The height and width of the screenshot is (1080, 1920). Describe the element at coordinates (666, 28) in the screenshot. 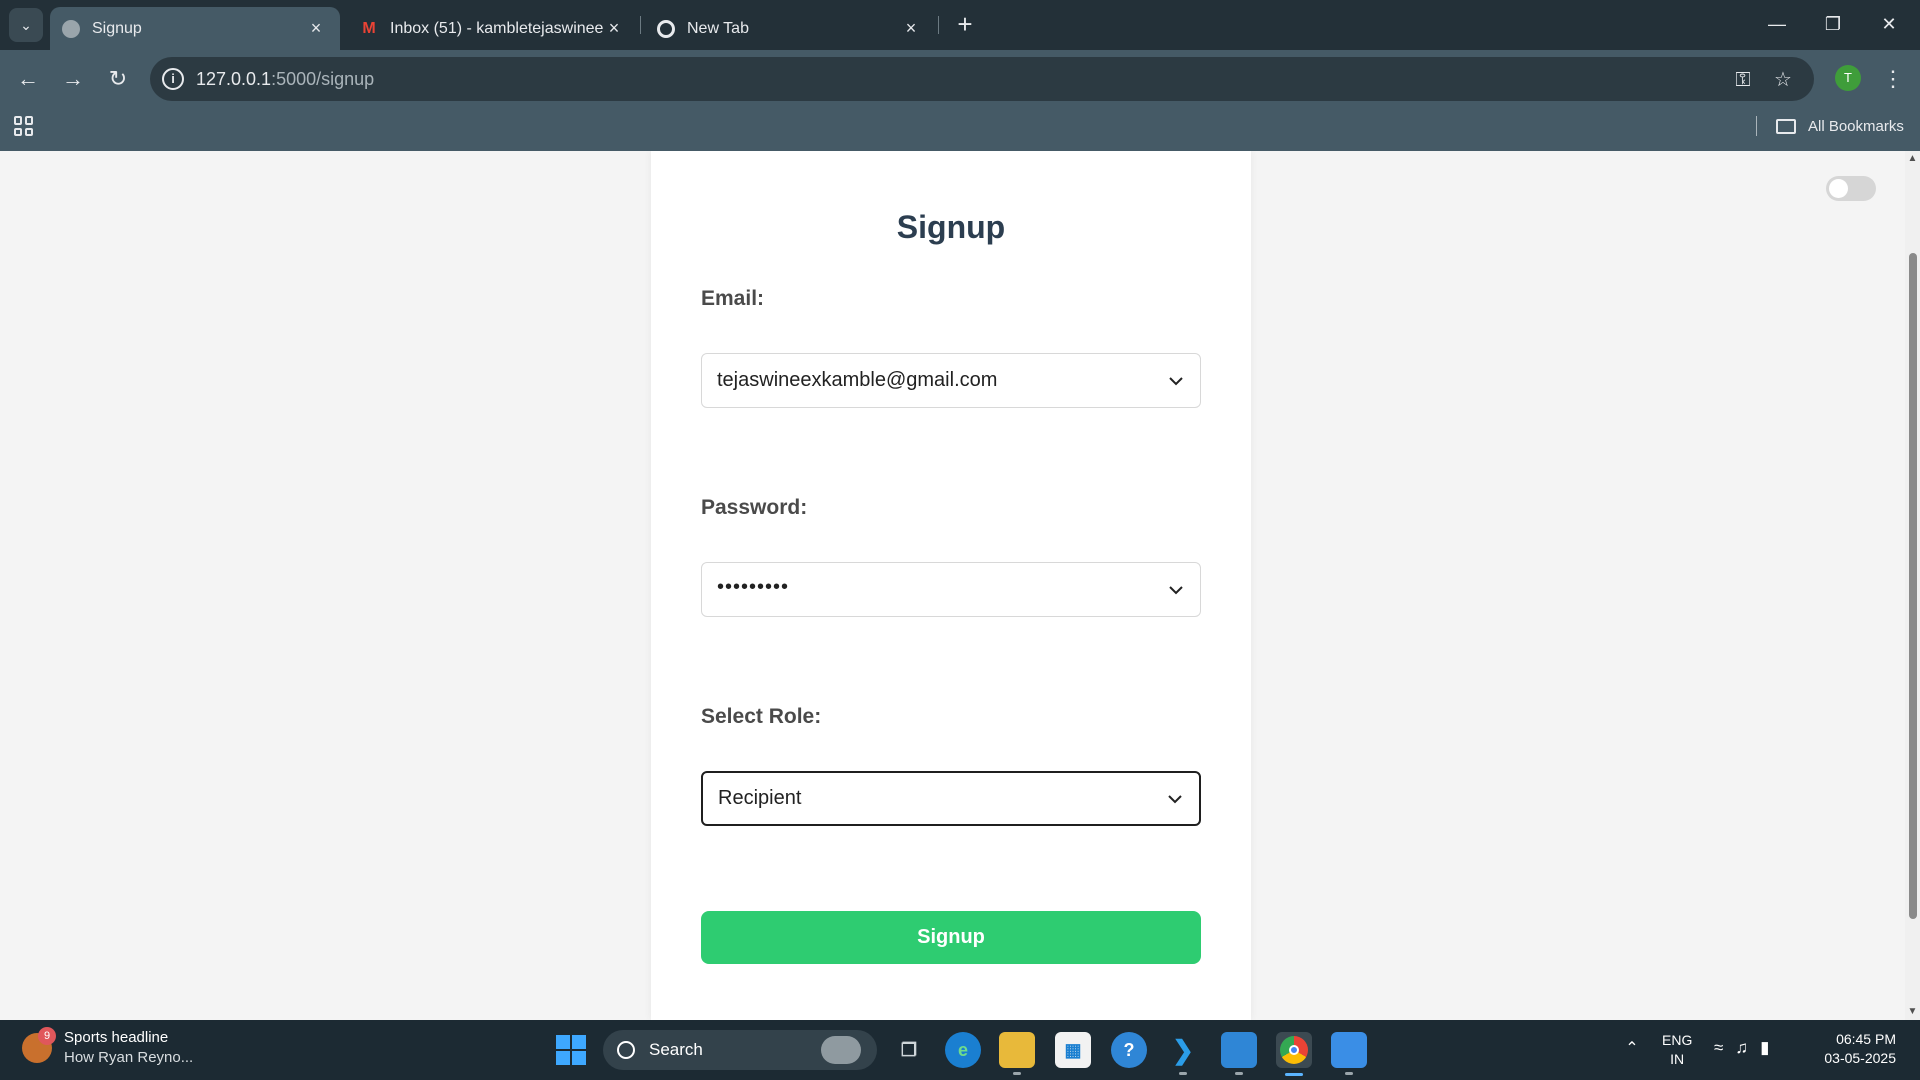

I see `chrome-icon` at that location.